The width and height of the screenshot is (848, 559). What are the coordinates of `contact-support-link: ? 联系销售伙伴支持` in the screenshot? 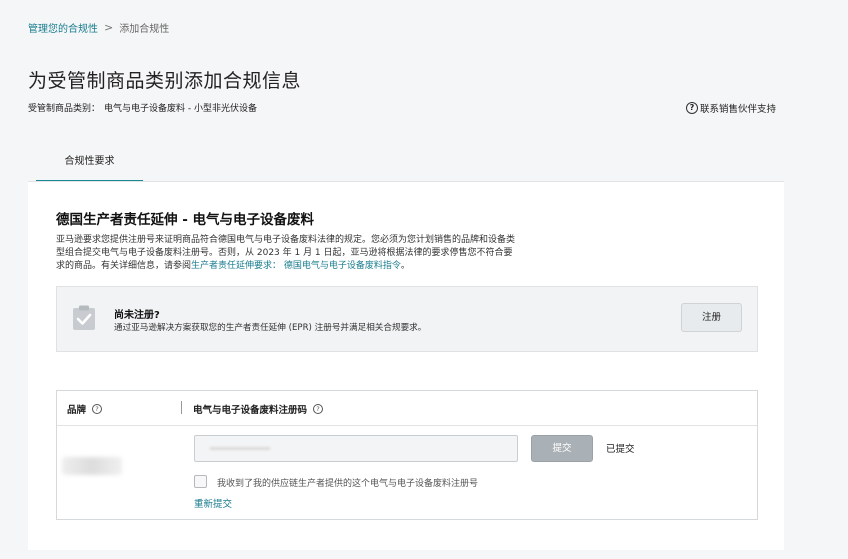 It's located at (731, 108).